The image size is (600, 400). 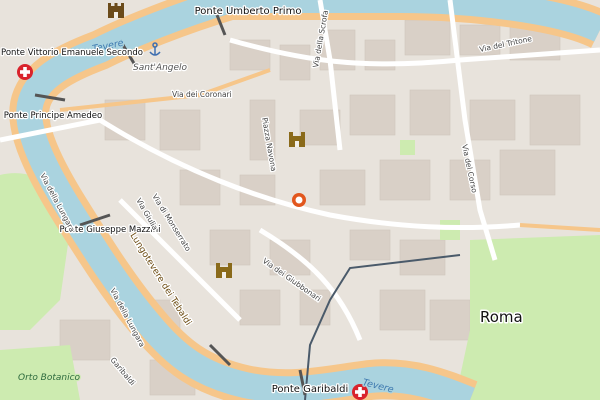 I want to click on bridge-label: Ponte Principe Amedeo, so click(x=53, y=116).